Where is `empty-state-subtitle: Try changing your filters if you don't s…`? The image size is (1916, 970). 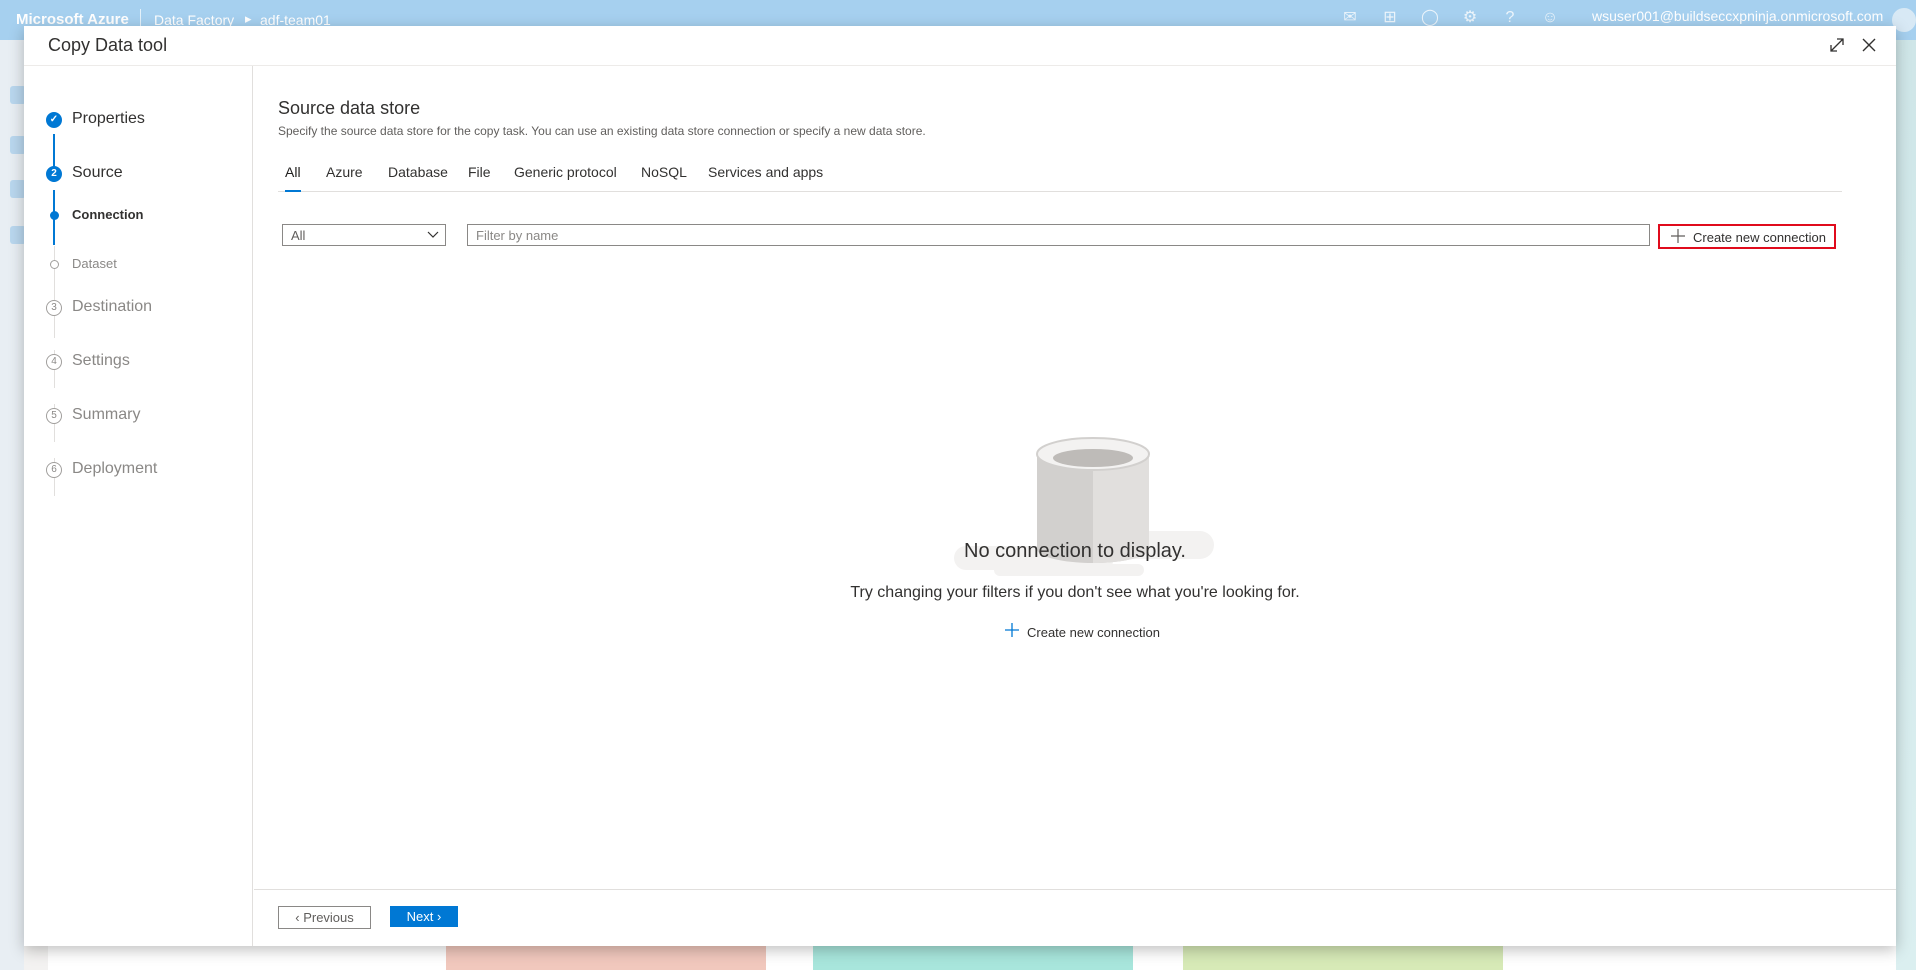
empty-state-subtitle: Try changing your filters if you don't s… is located at coordinates (1075, 592).